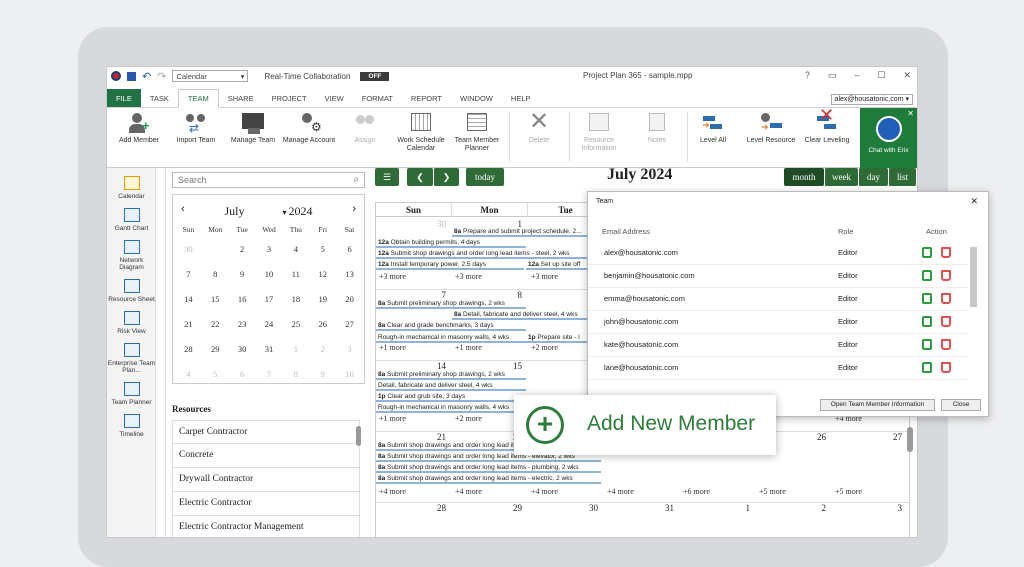 The width and height of the screenshot is (1024, 567). Describe the element at coordinates (446, 177) in the screenshot. I see `next-button: ❯` at that location.